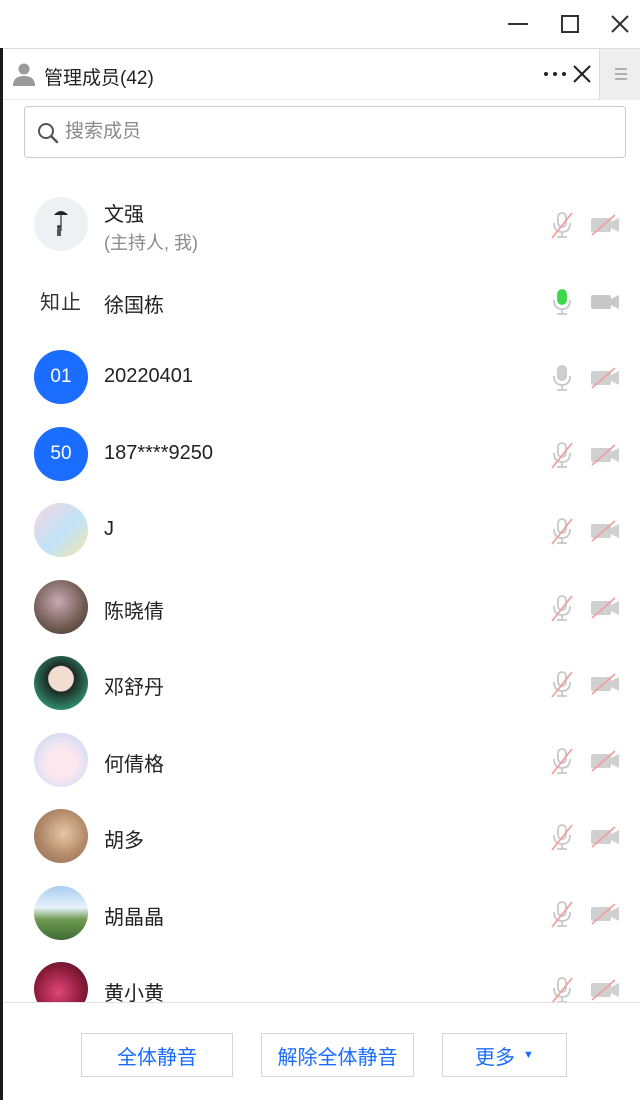 Image resolution: width=640 pixels, height=1100 pixels. What do you see at coordinates (518, 24) in the screenshot?
I see `minimize-icon` at bounding box center [518, 24].